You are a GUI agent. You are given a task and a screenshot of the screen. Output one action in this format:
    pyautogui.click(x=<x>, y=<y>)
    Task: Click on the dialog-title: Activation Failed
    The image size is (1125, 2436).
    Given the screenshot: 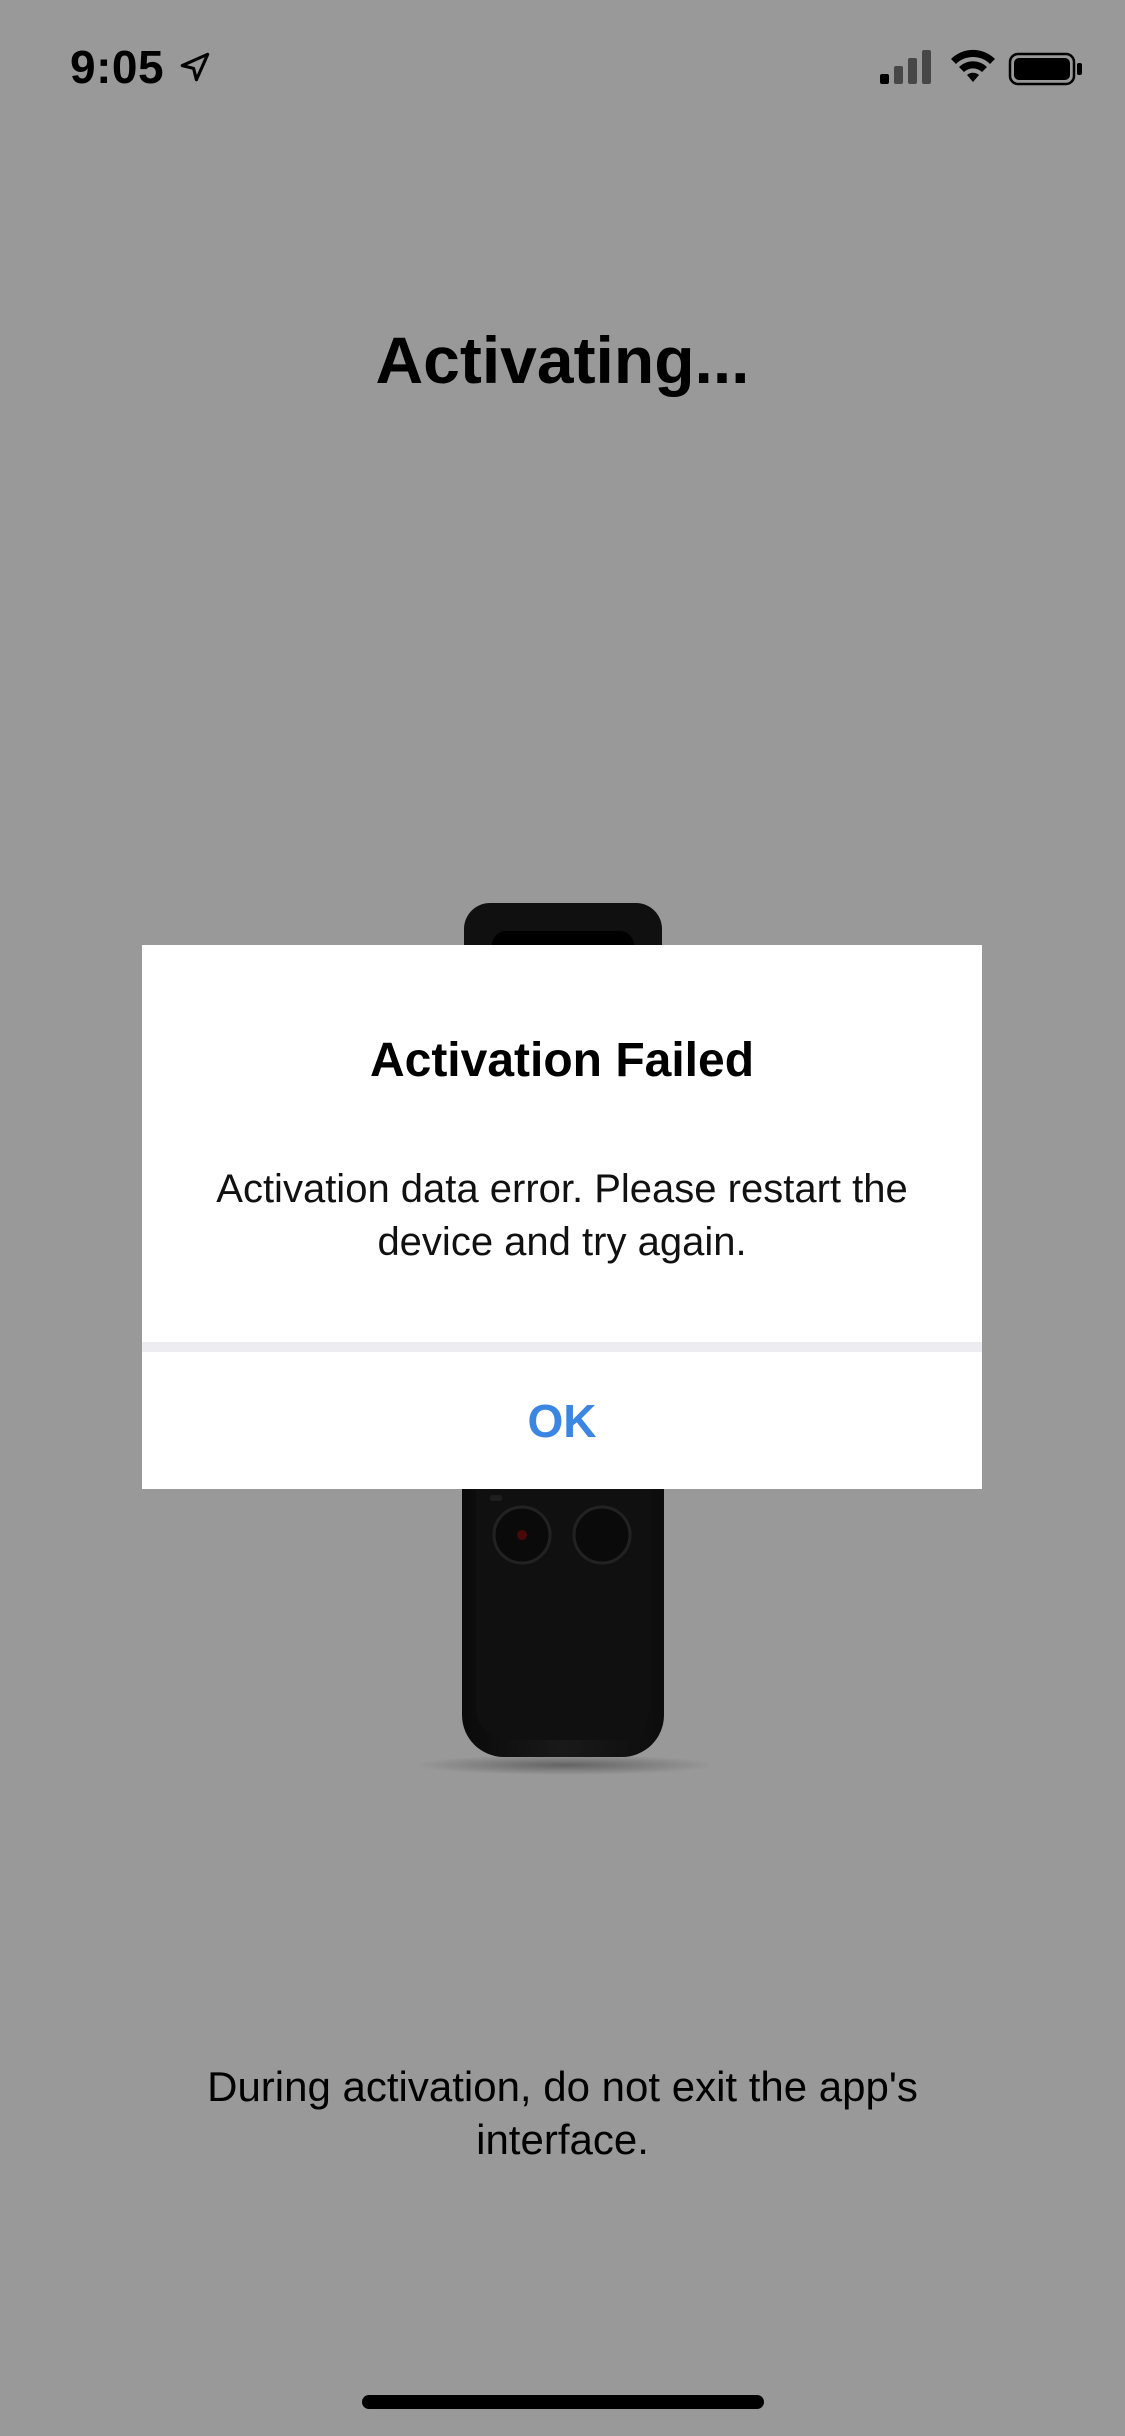 What is the action you would take?
    pyautogui.click(x=562, y=1060)
    